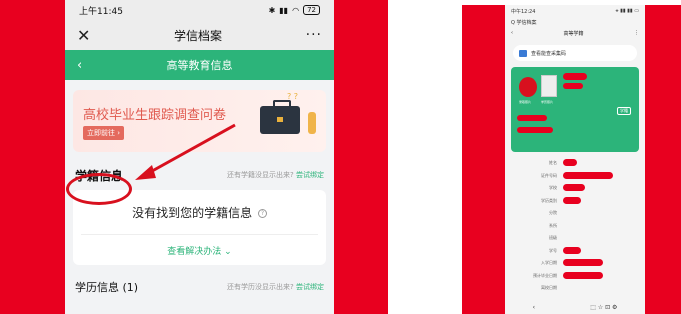 Image resolution: width=681 pixels, height=314 pixels. I want to click on student-card: 录取照片 学历照片 学籍, so click(575, 109).